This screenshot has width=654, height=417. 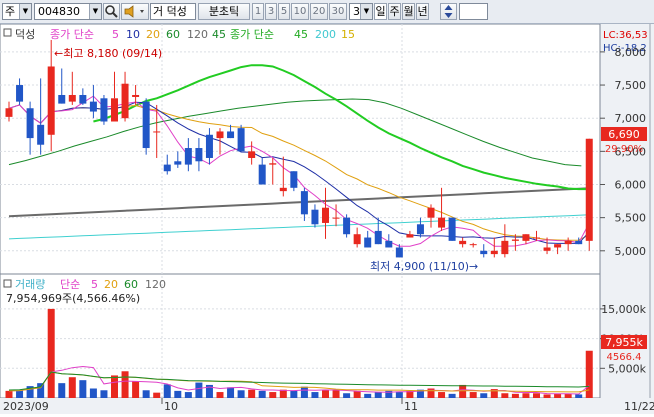 I want to click on interval-1-button: 1, so click(x=258, y=11).